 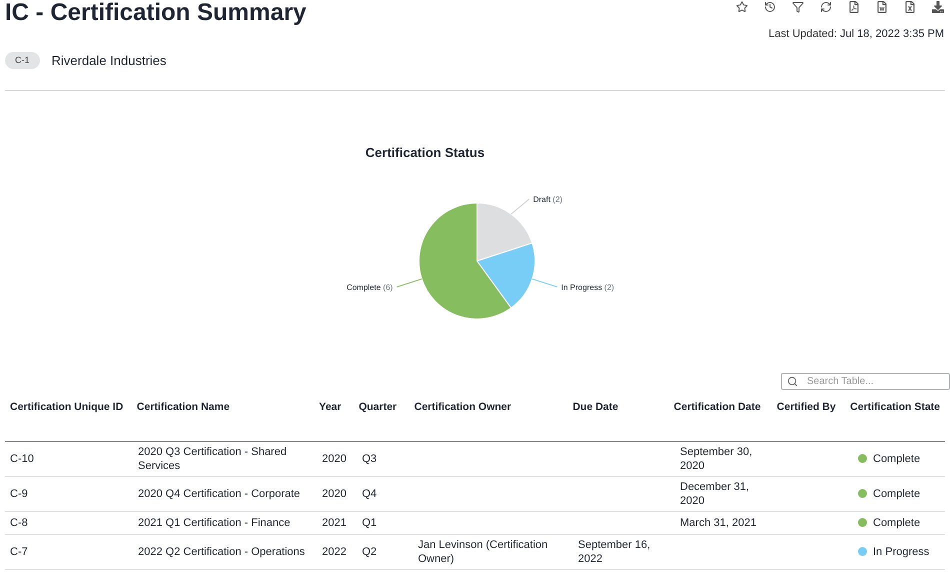 I want to click on search-icon, so click(x=792, y=381).